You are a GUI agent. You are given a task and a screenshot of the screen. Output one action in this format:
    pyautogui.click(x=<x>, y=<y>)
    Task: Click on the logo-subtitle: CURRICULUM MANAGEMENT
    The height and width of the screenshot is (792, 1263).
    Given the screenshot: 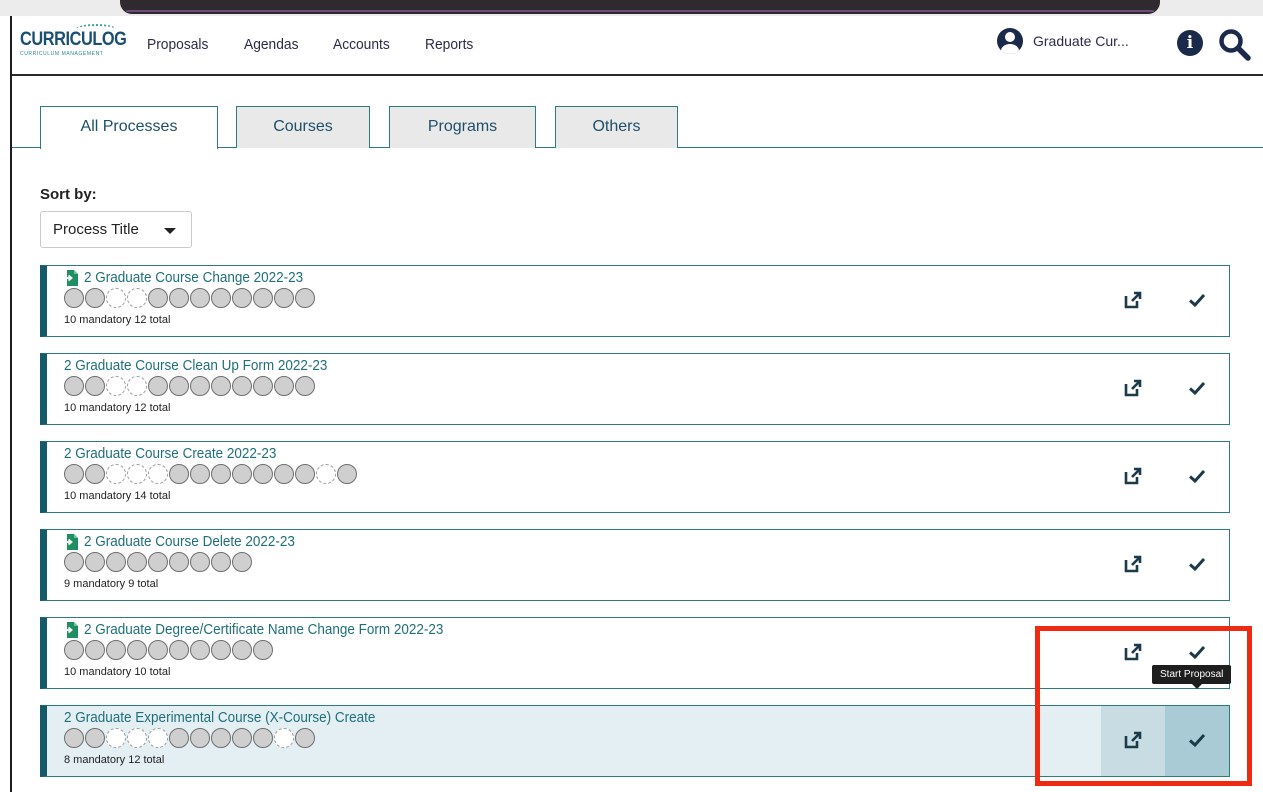 What is the action you would take?
    pyautogui.click(x=62, y=54)
    